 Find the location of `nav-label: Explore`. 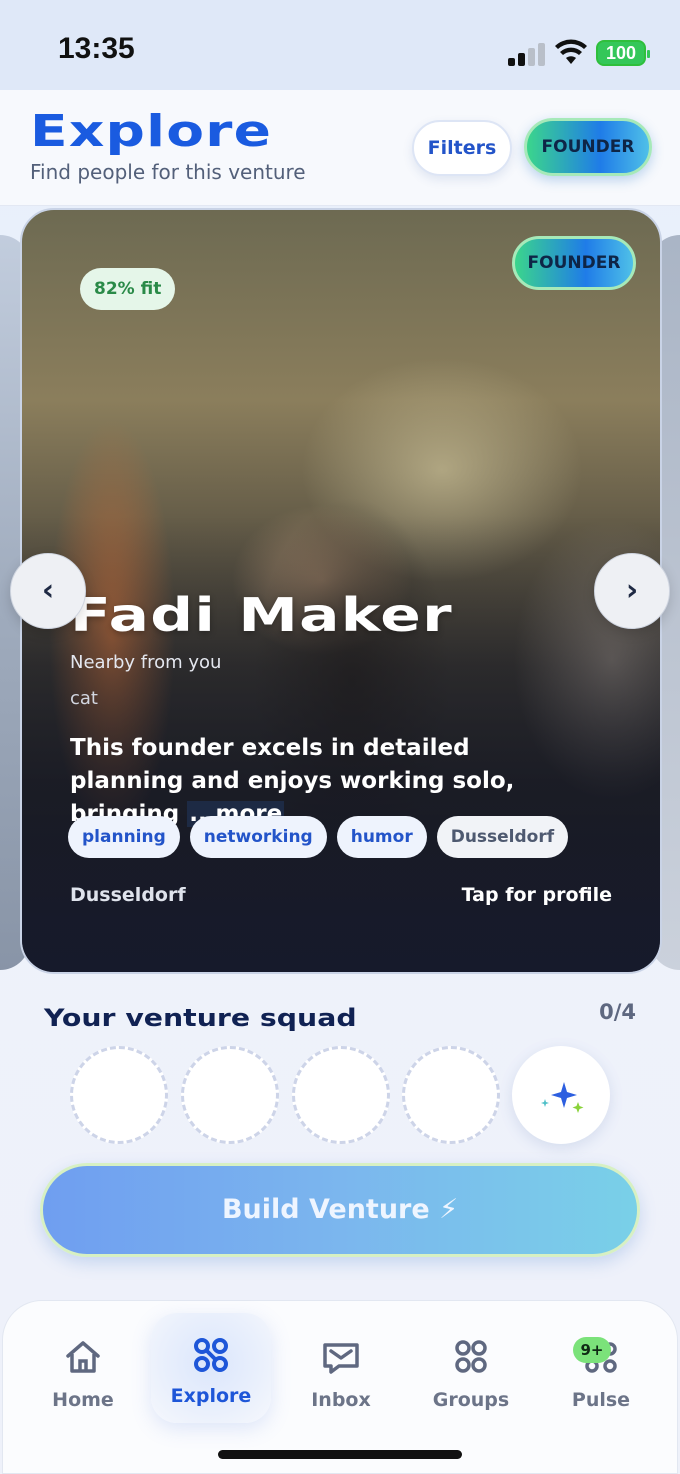

nav-label: Explore is located at coordinates (211, 1396).